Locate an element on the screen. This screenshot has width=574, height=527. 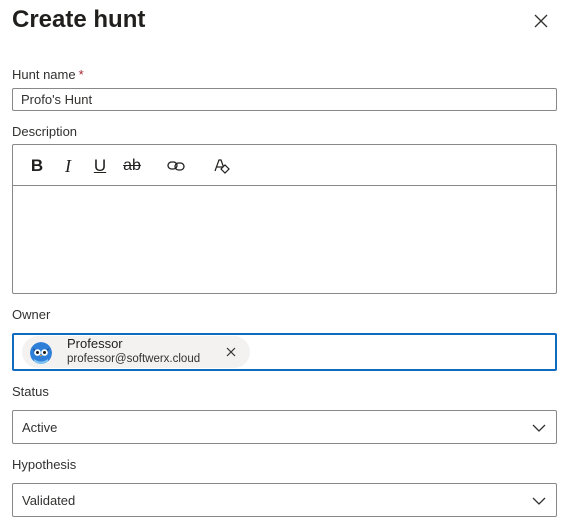
avatar is located at coordinates (41, 353).